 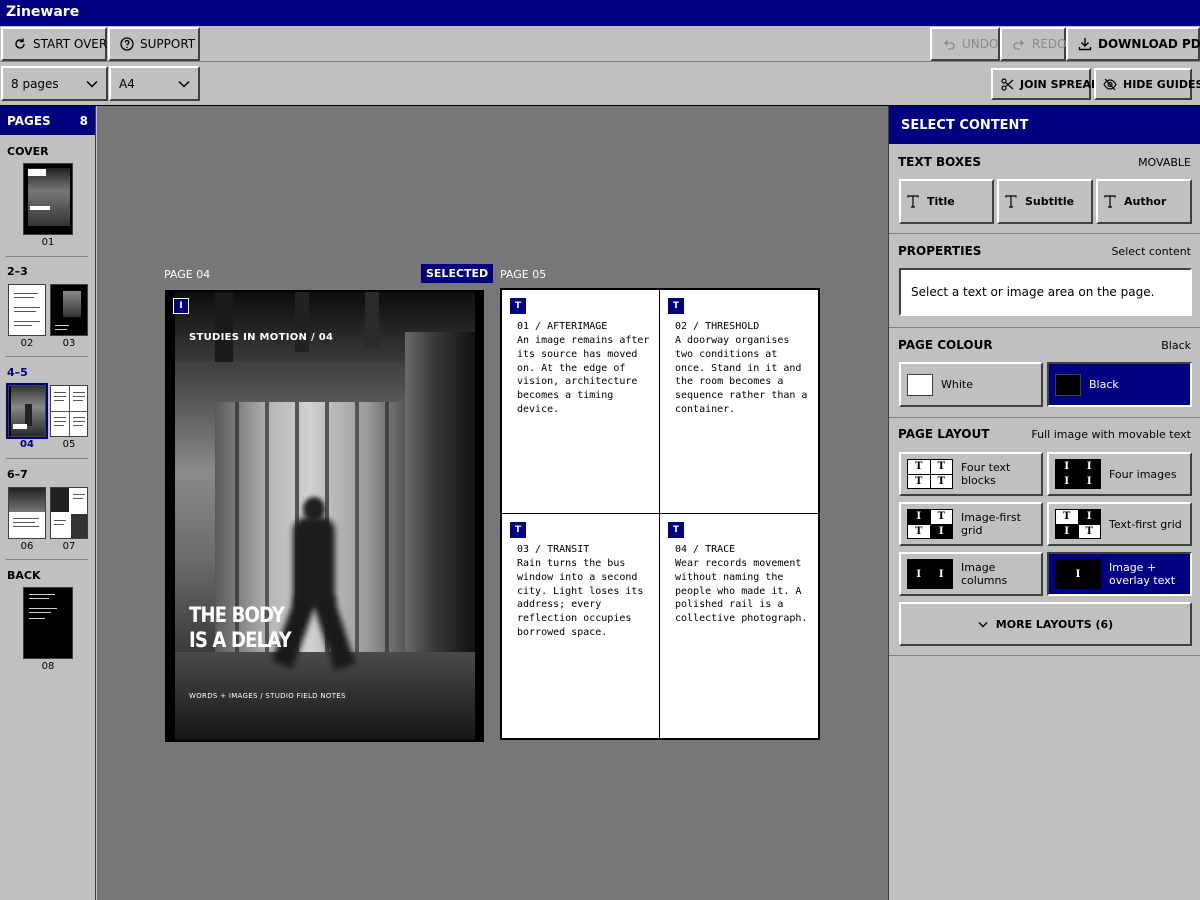 I want to click on select-content-title: SELECT CONTENT, so click(x=1044, y=125).